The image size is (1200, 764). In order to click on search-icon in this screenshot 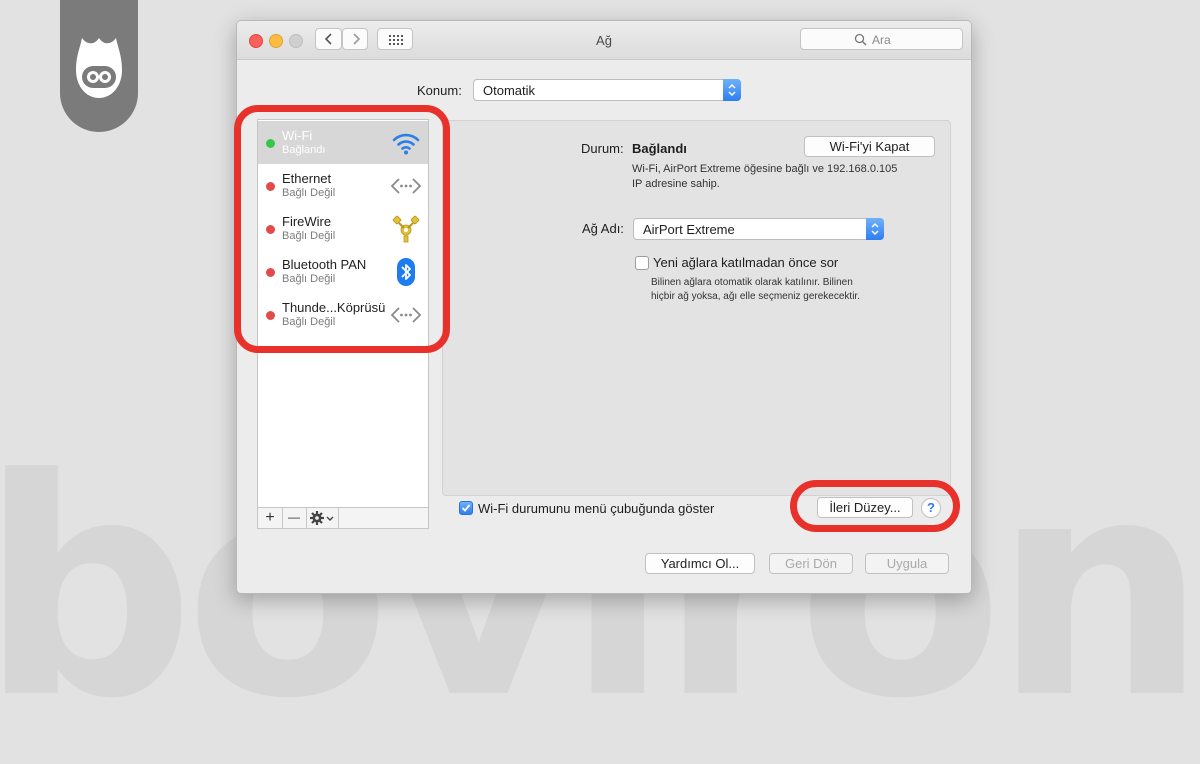, I will do `click(860, 39)`.